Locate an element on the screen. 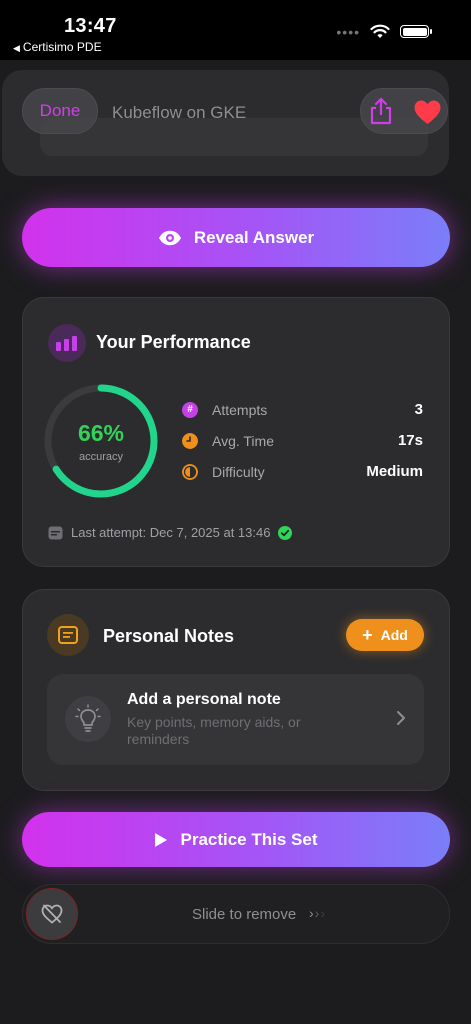 This screenshot has height=1024, width=471. reveal-answer-button: Reveal Answer is located at coordinates (236, 237).